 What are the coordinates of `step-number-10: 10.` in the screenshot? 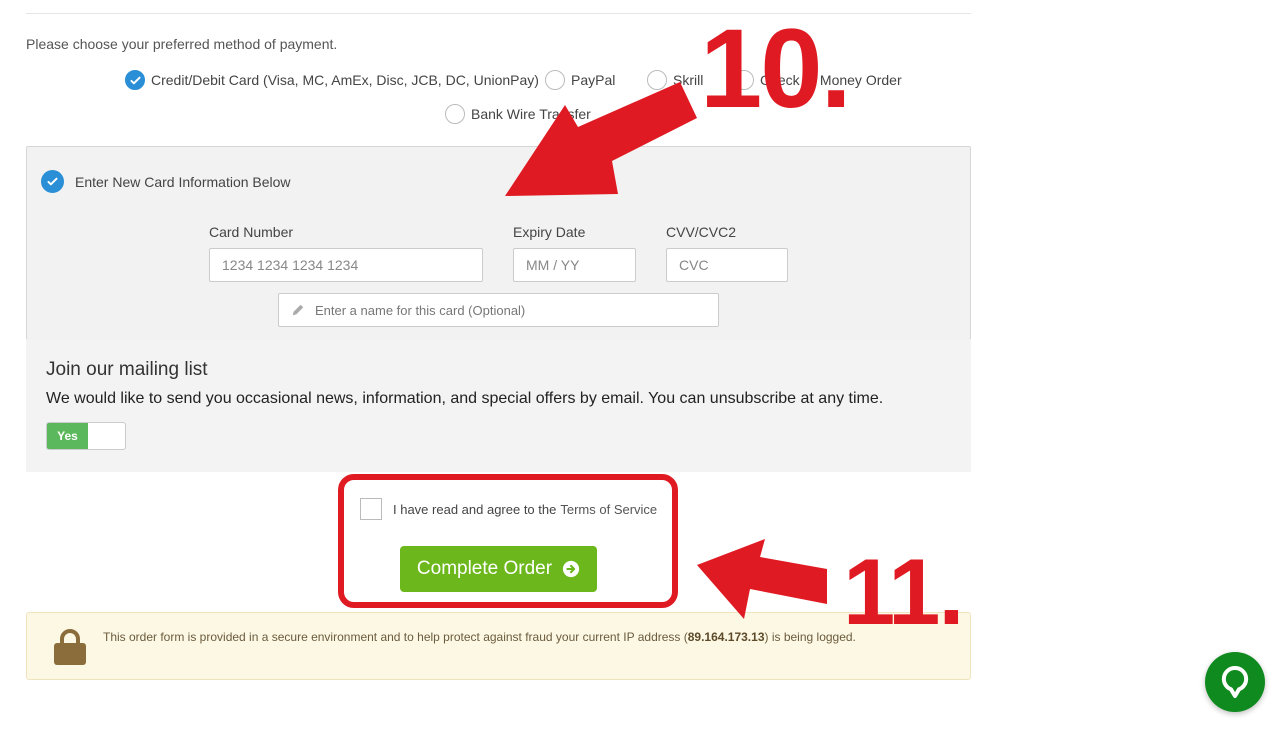 It's located at (776, 68).